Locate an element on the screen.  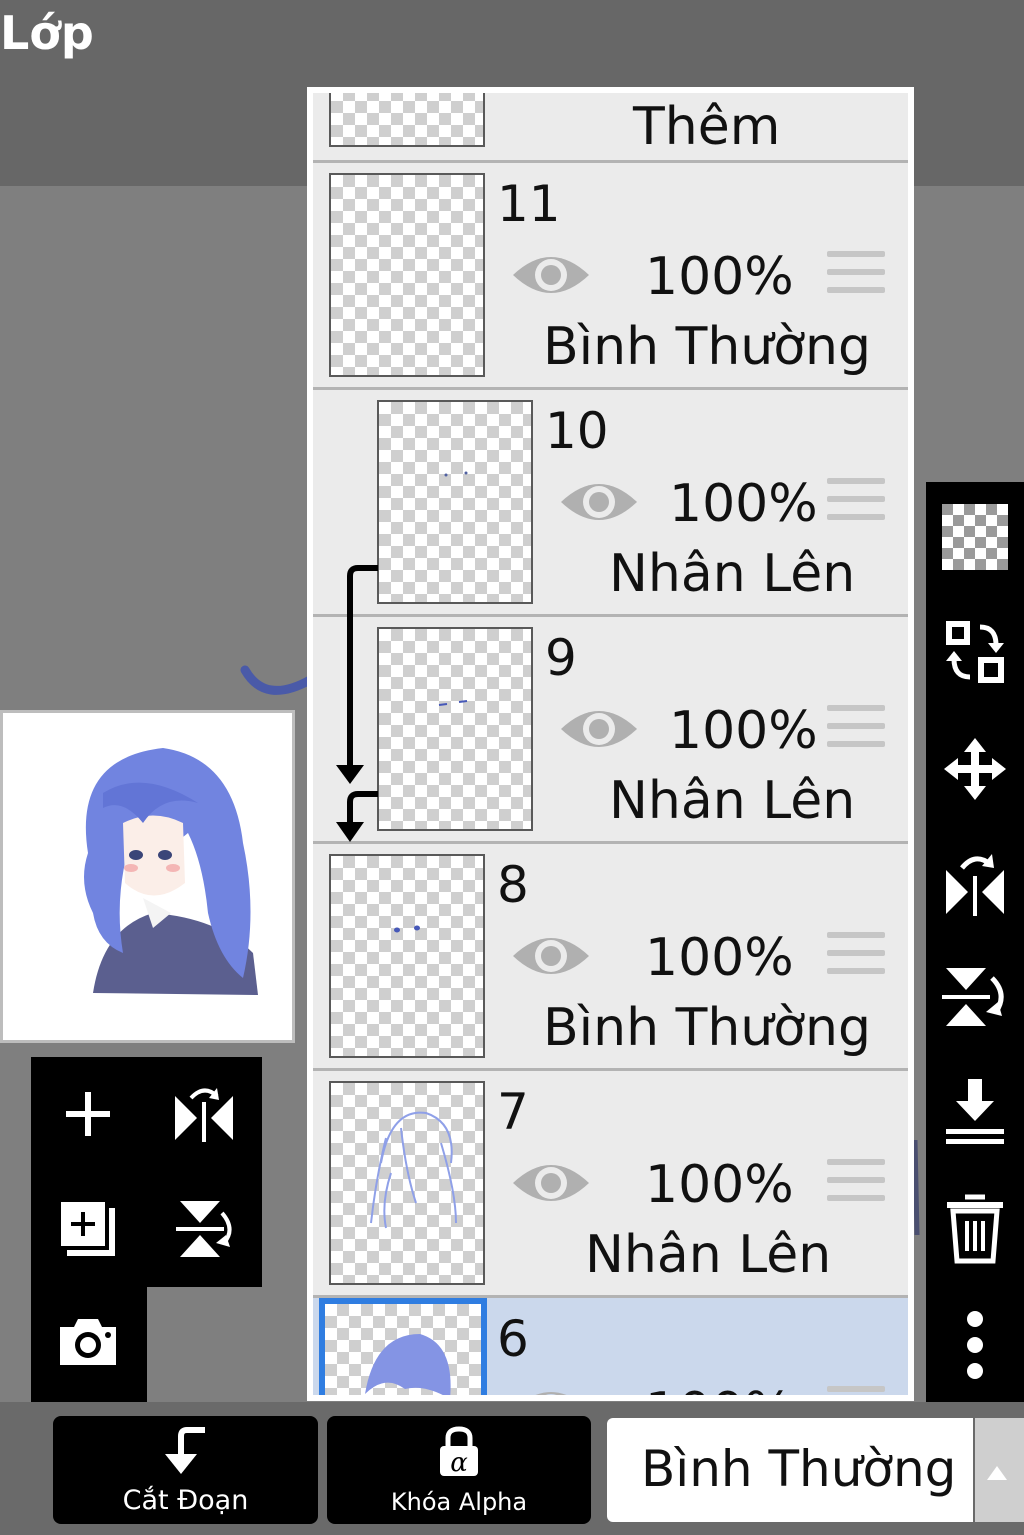
layer-number: 11 is located at coordinates (529, 204).